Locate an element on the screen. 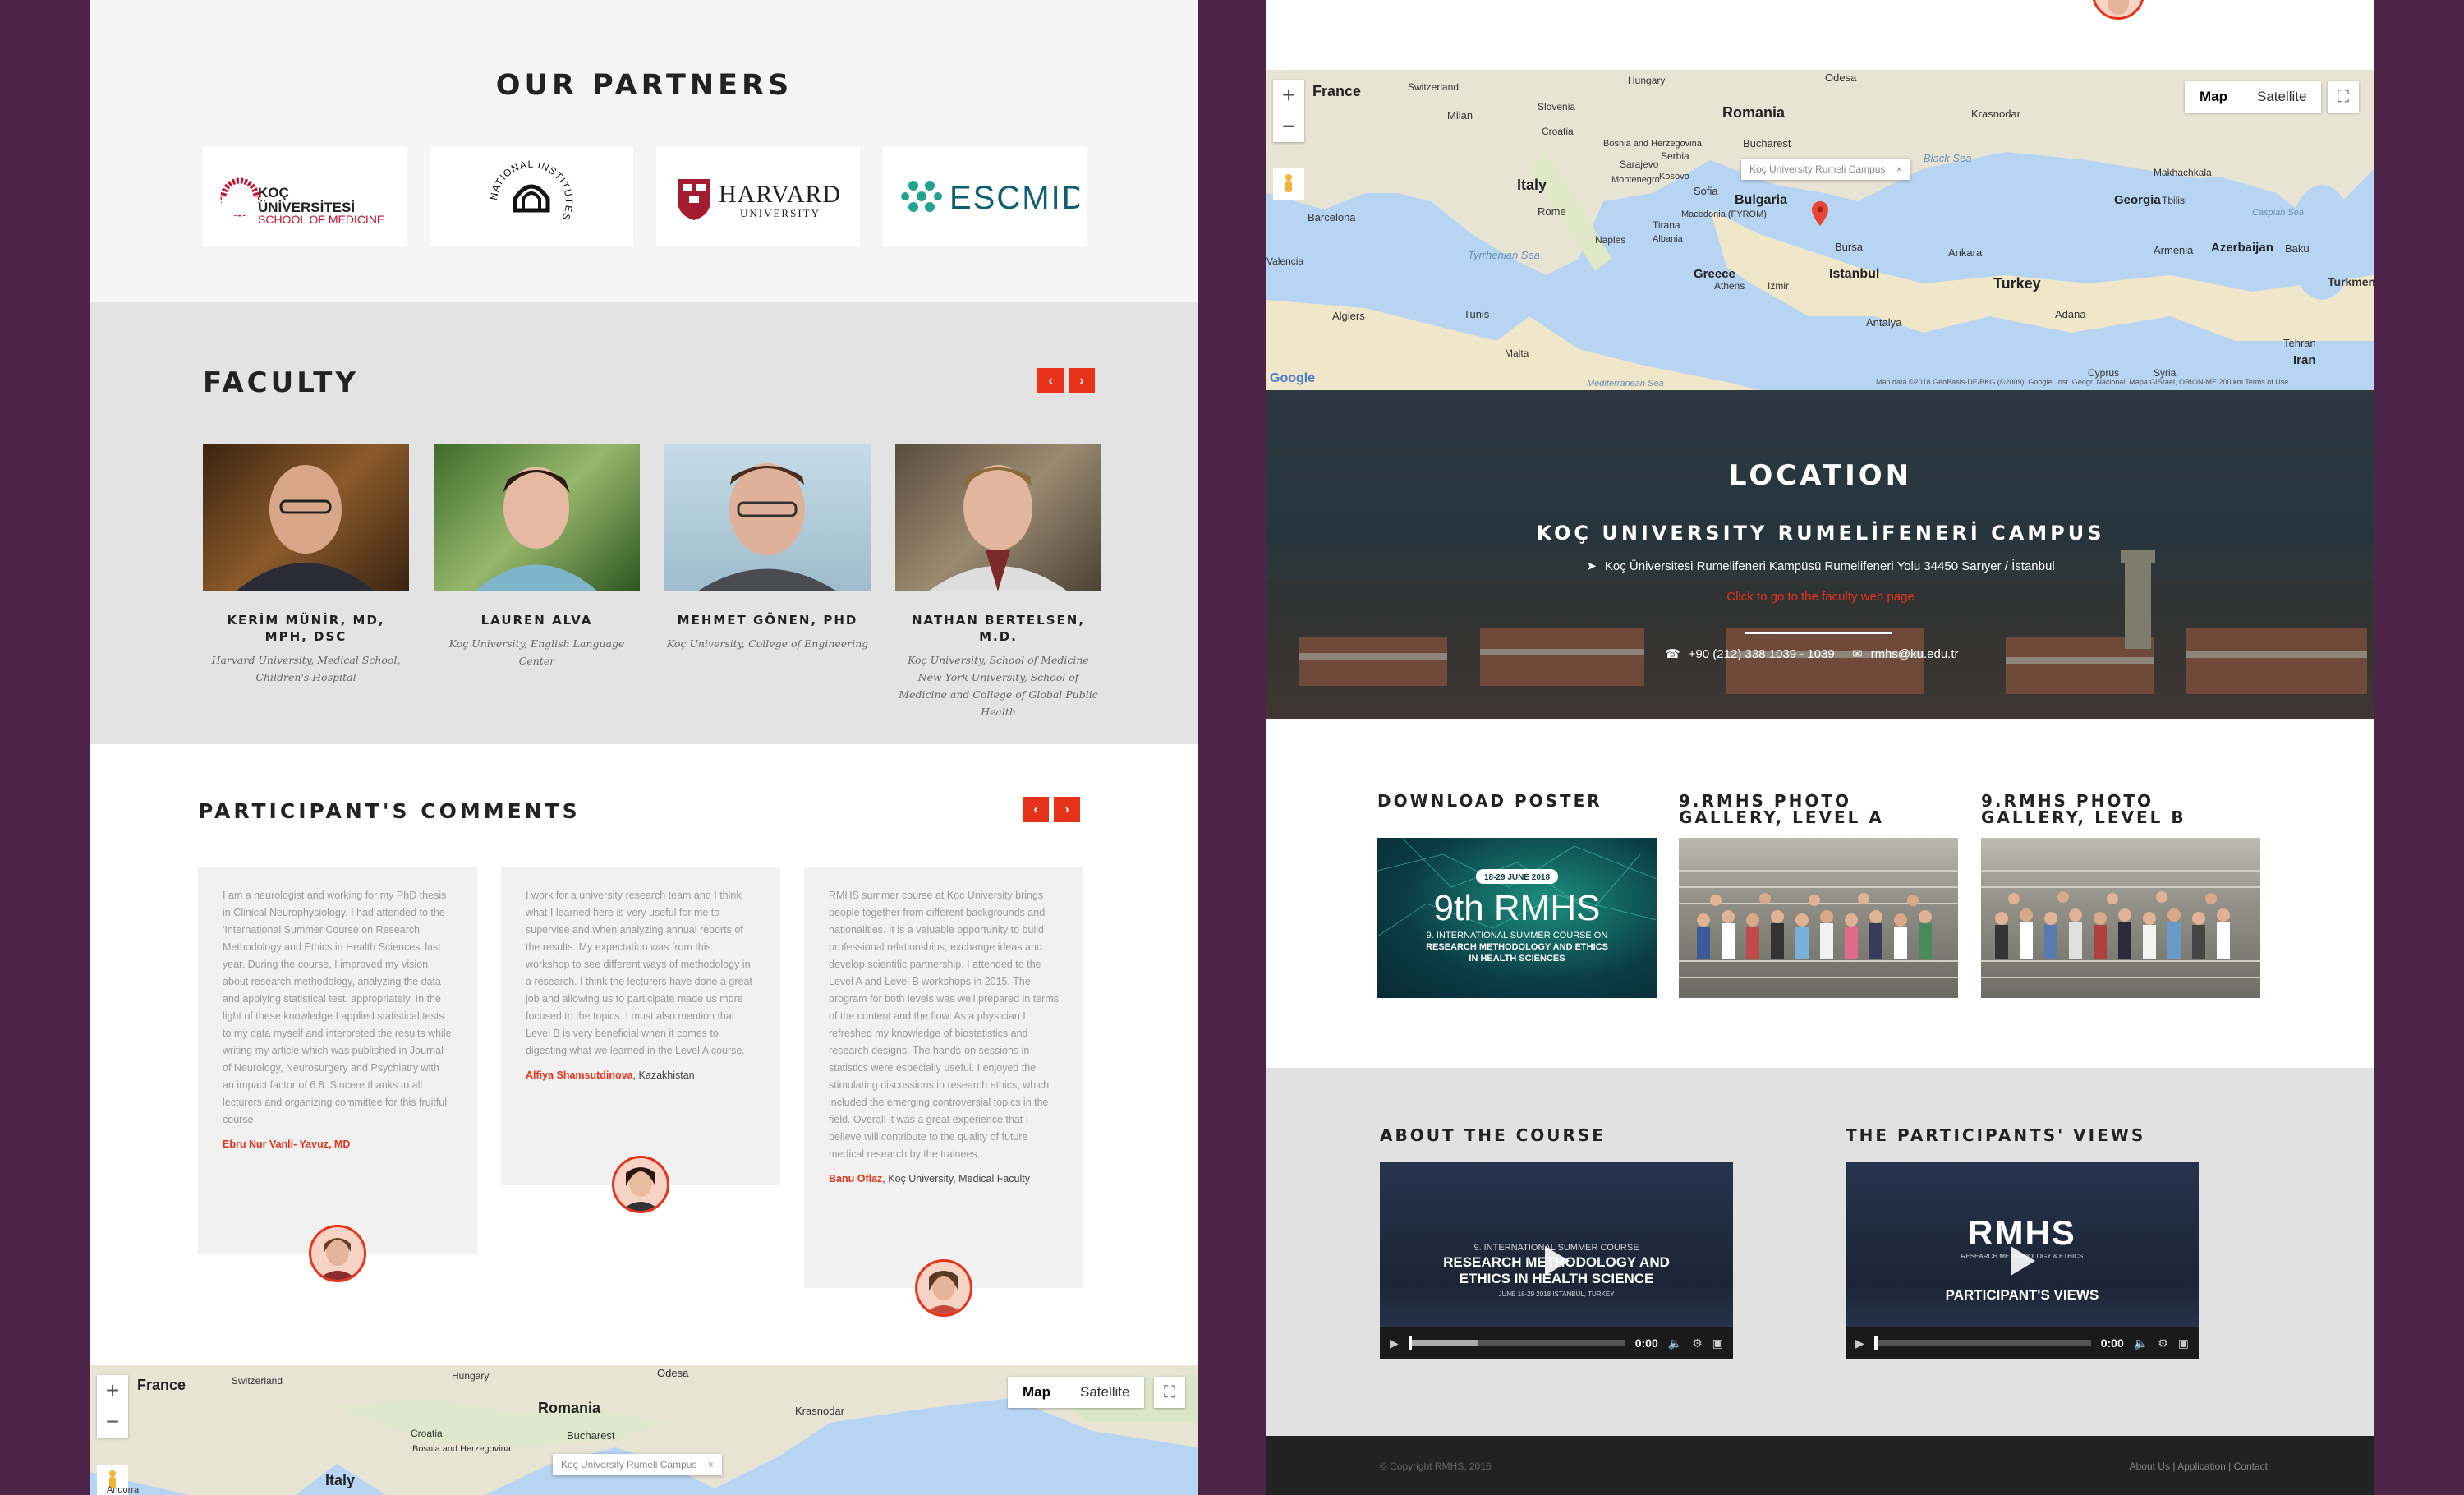  email-link: rmhs@ku.edu.tr is located at coordinates (1915, 654).